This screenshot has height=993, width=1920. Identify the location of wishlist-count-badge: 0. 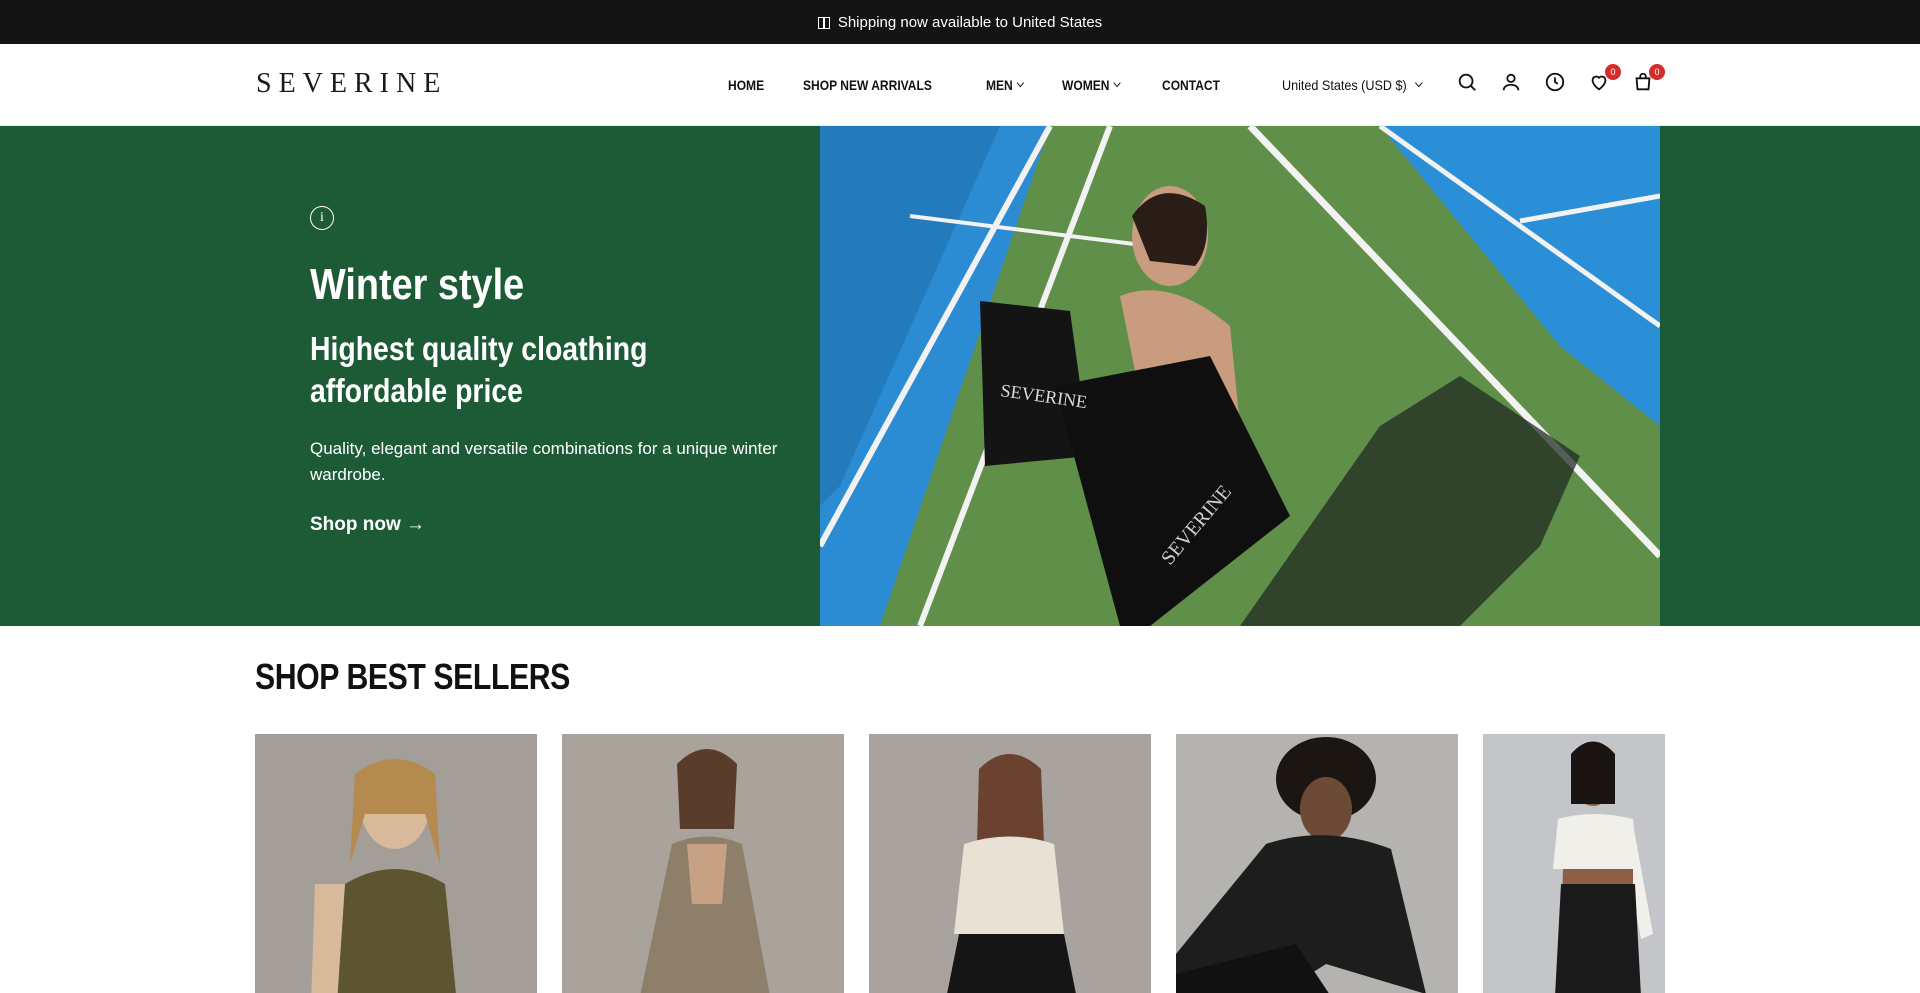
(1613, 72).